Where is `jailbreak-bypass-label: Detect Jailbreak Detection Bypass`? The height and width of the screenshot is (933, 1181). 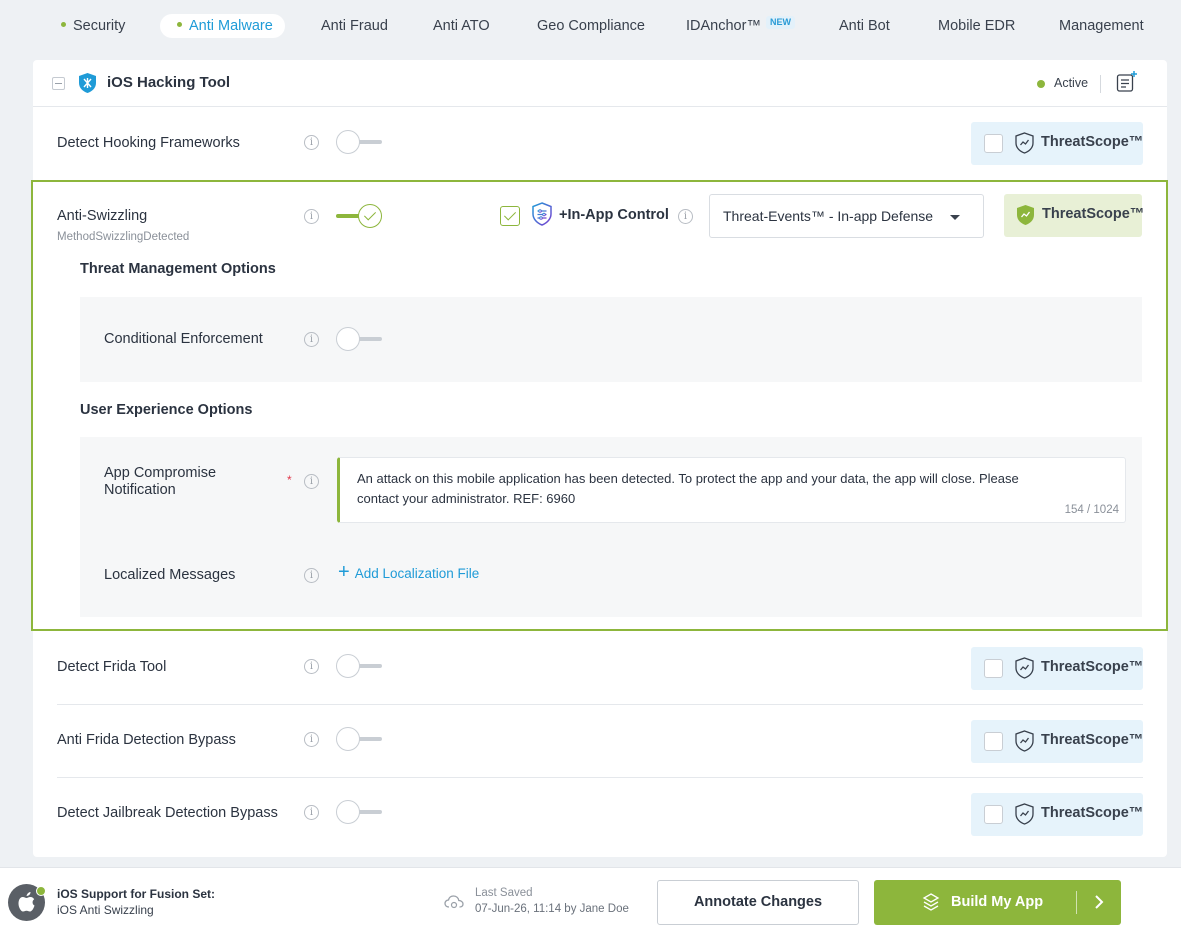
jailbreak-bypass-label: Detect Jailbreak Detection Bypass is located at coordinates (167, 813).